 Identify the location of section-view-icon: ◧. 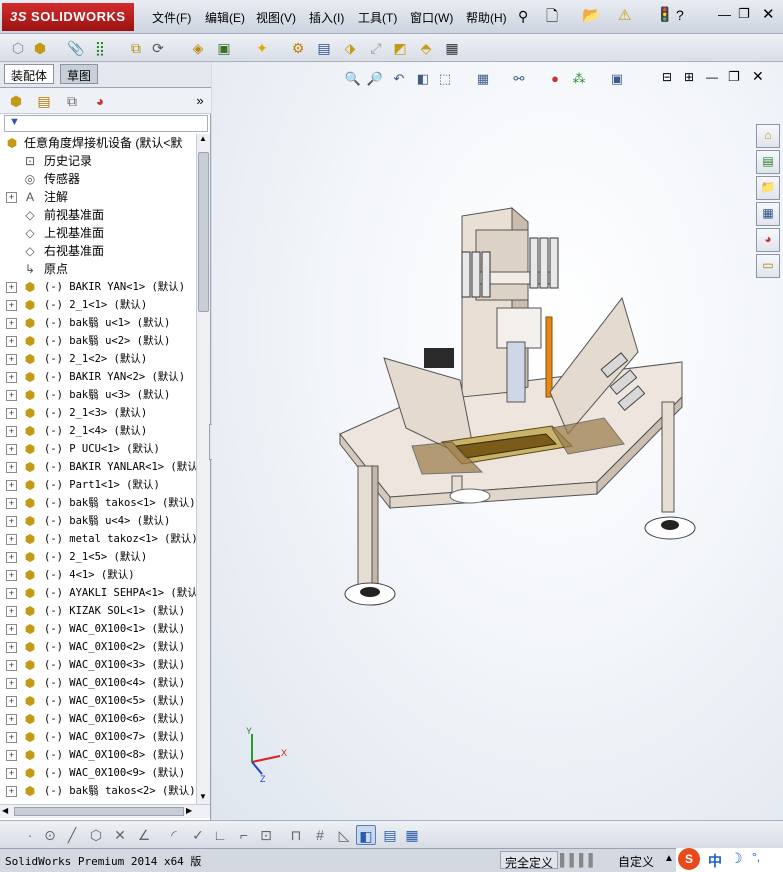
(423, 79).